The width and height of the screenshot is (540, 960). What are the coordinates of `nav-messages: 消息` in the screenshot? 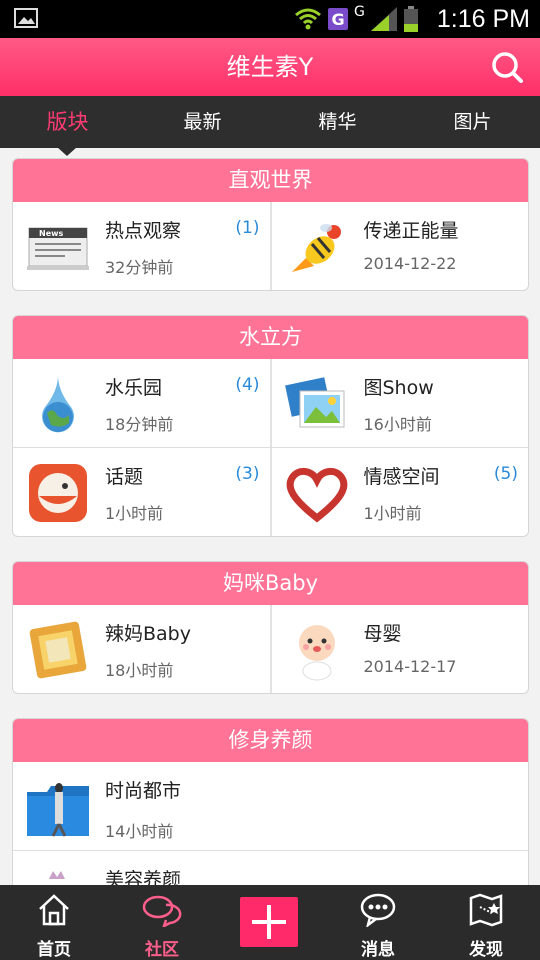 It's located at (378, 922).